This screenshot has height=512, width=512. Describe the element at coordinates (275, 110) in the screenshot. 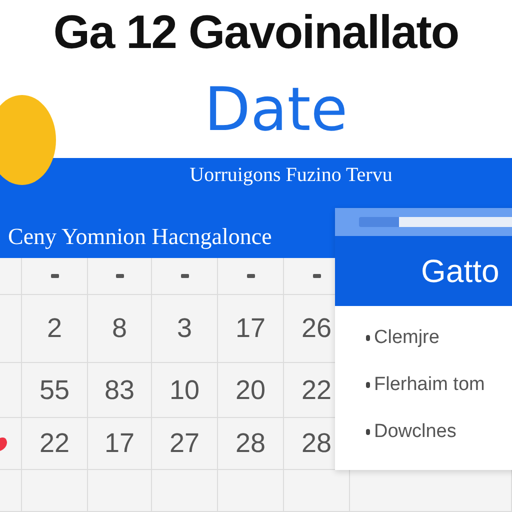

I see `page-heading: Date` at that location.